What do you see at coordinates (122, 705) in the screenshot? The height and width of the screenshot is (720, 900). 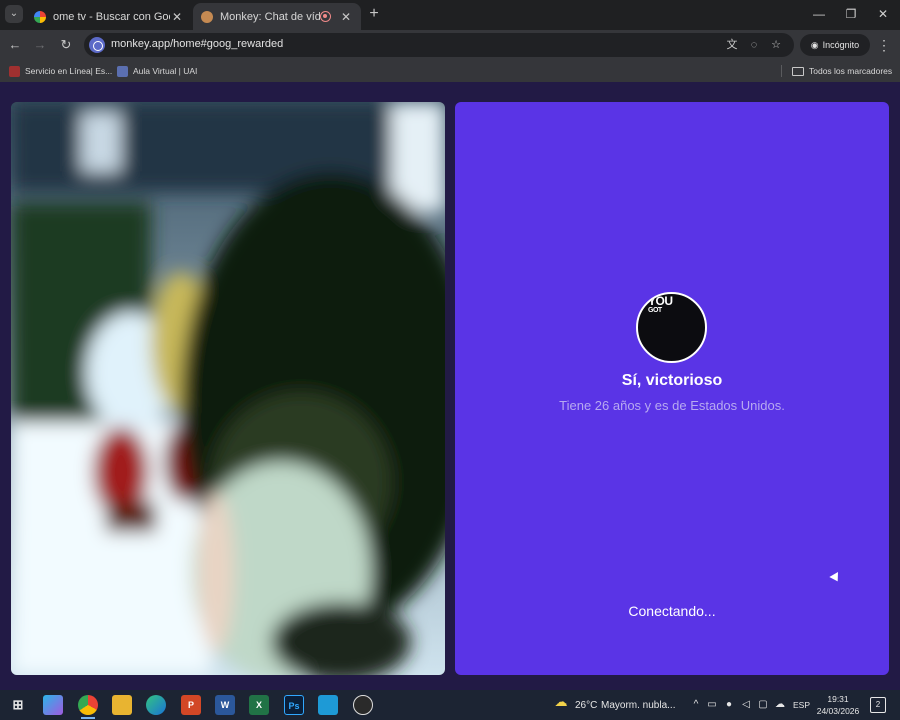 I see `file-explorer-icon` at bounding box center [122, 705].